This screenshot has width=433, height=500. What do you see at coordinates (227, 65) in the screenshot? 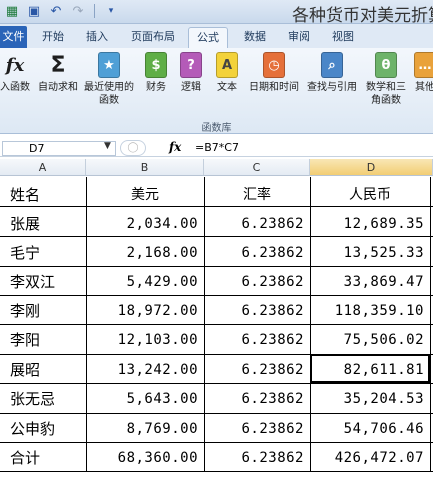
I see `text-book-icon: A` at bounding box center [227, 65].